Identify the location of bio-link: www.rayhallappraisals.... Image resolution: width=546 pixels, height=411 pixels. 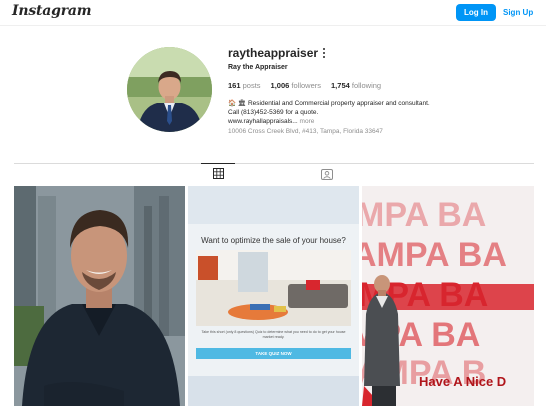
(263, 121).